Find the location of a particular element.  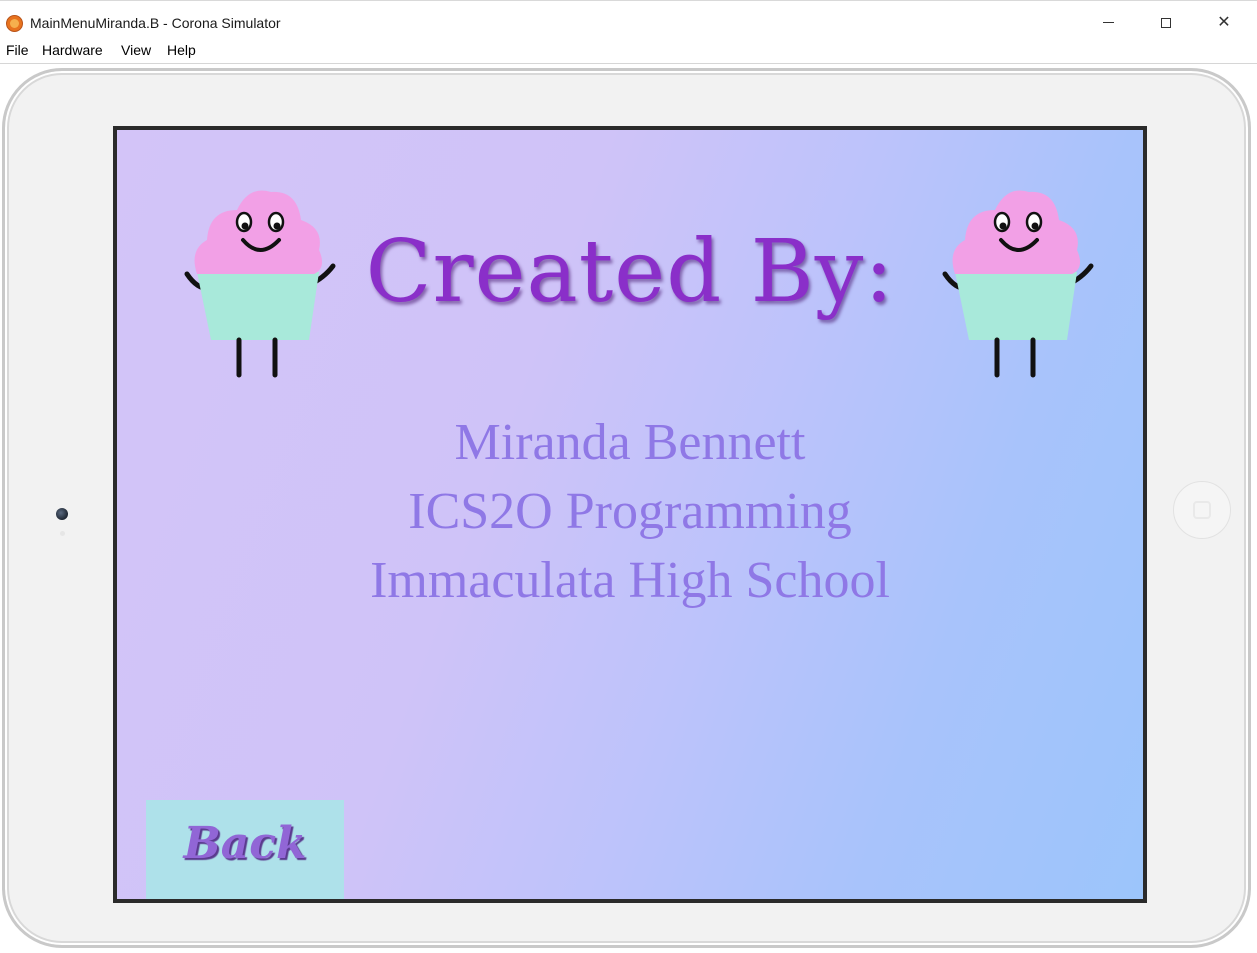

credit-author: Miranda Bennett is located at coordinates (630, 442).